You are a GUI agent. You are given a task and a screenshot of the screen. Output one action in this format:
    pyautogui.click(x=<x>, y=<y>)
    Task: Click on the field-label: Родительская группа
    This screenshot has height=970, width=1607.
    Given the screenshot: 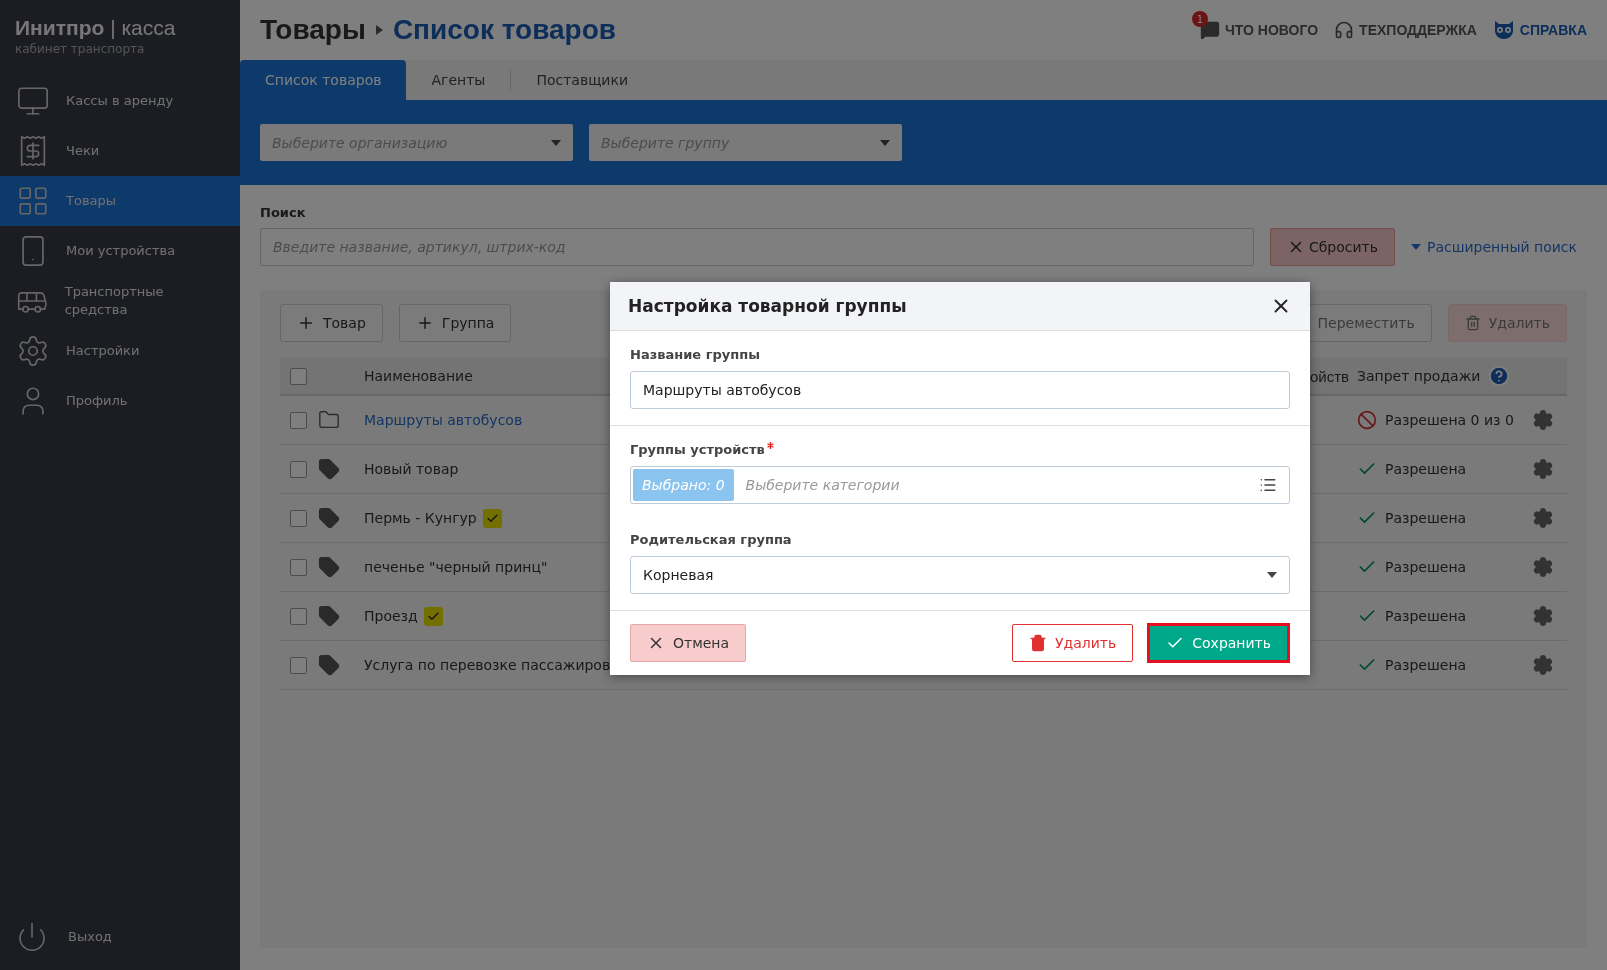 What is the action you would take?
    pyautogui.click(x=711, y=539)
    